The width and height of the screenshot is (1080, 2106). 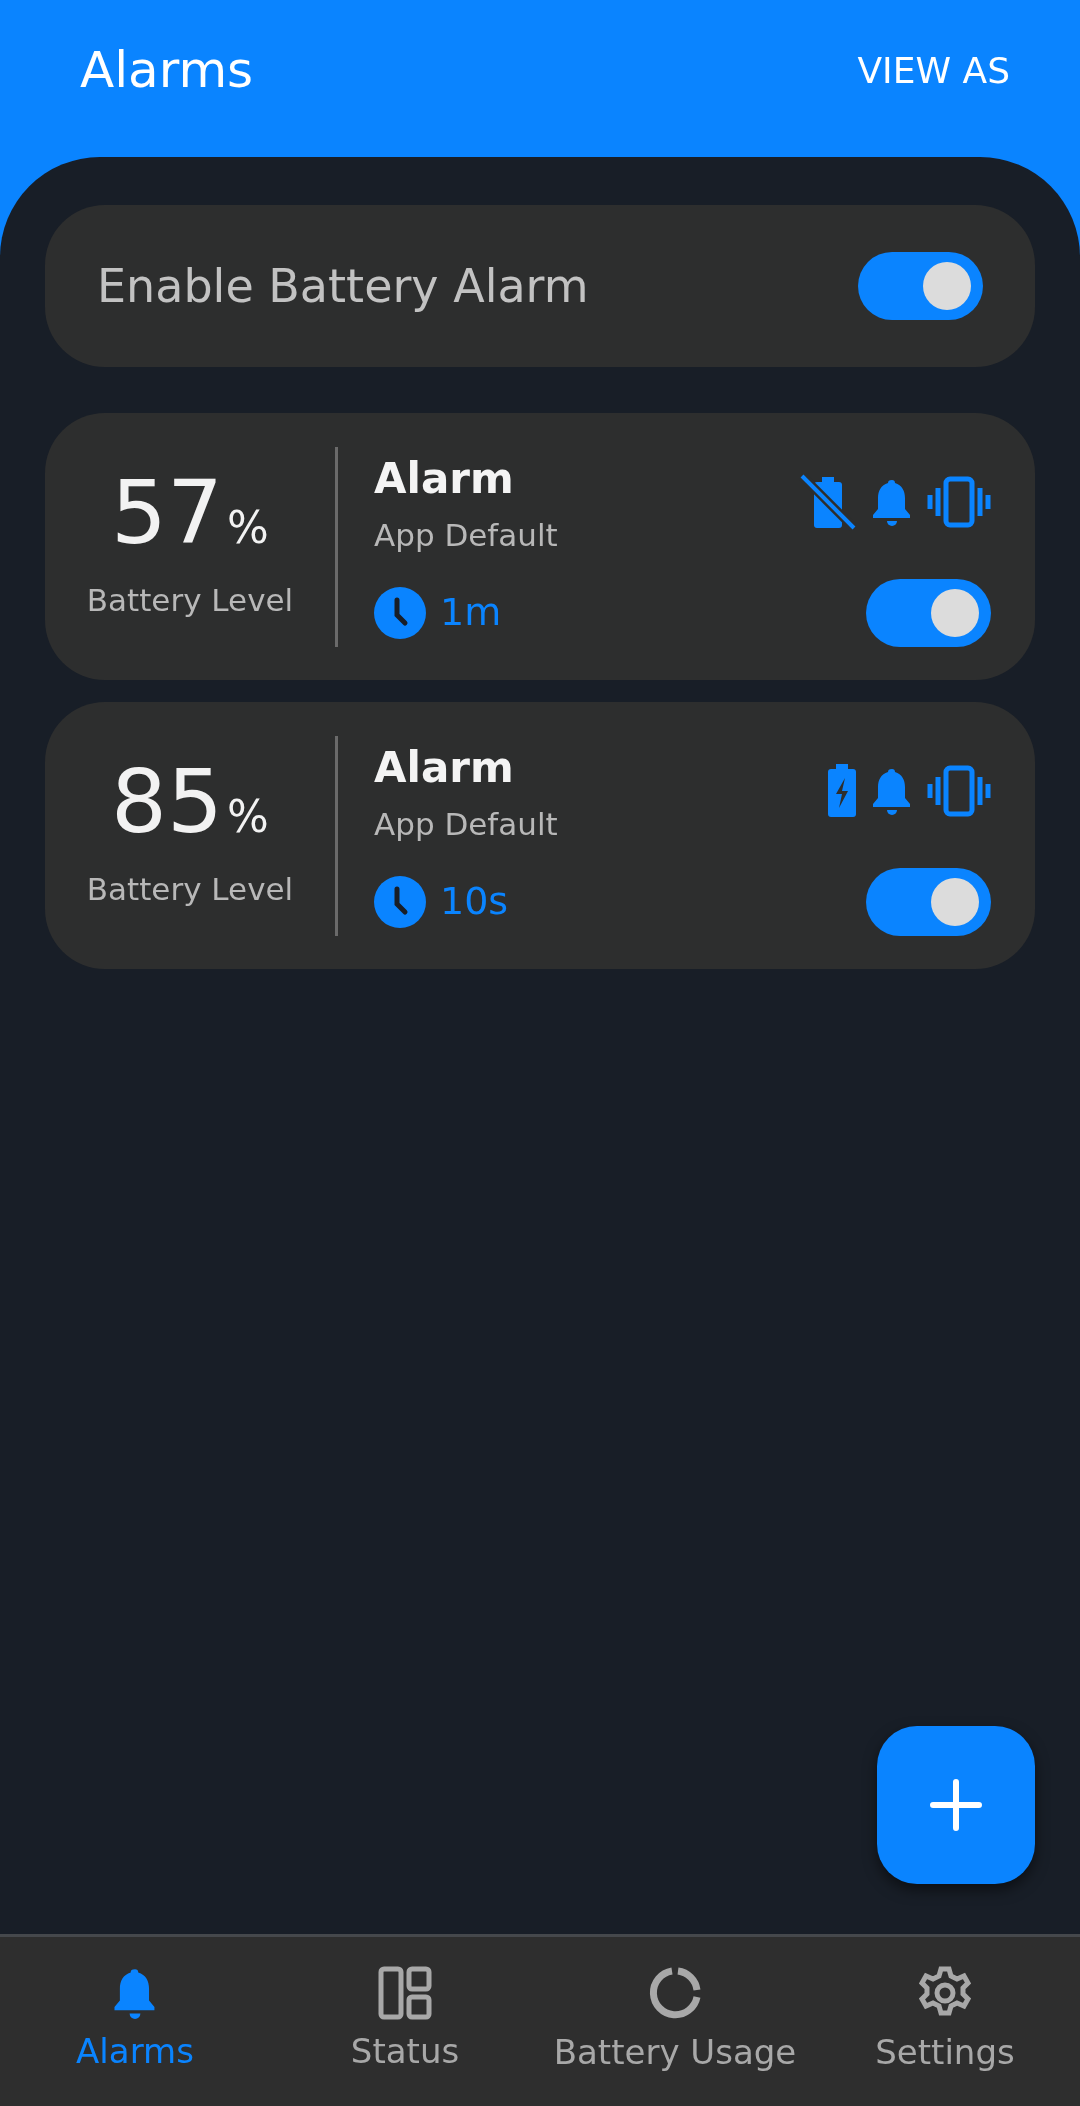 I want to click on nav-tab: Status, so click(x=405, y=2021).